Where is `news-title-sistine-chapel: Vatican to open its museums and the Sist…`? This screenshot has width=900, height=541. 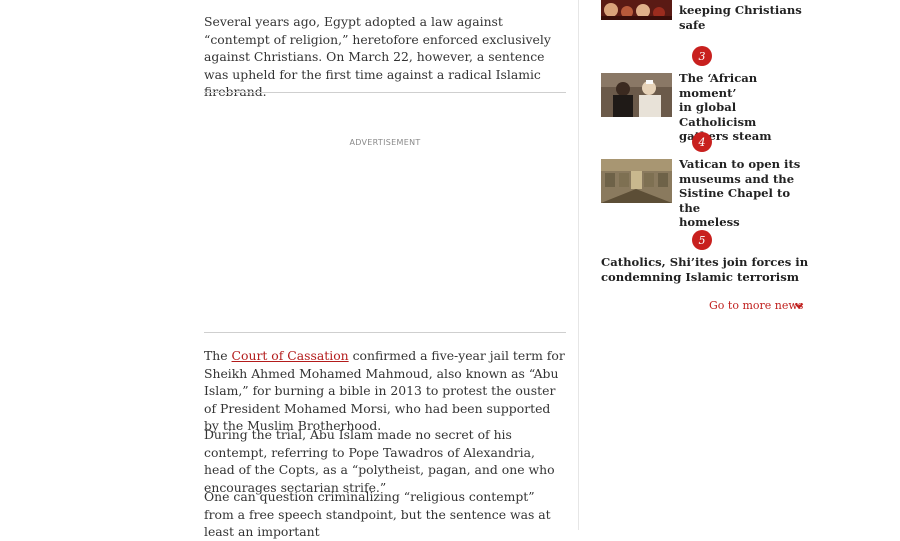 news-title-sistine-chapel: Vatican to open its museums and the Sist… is located at coordinates (745, 193).